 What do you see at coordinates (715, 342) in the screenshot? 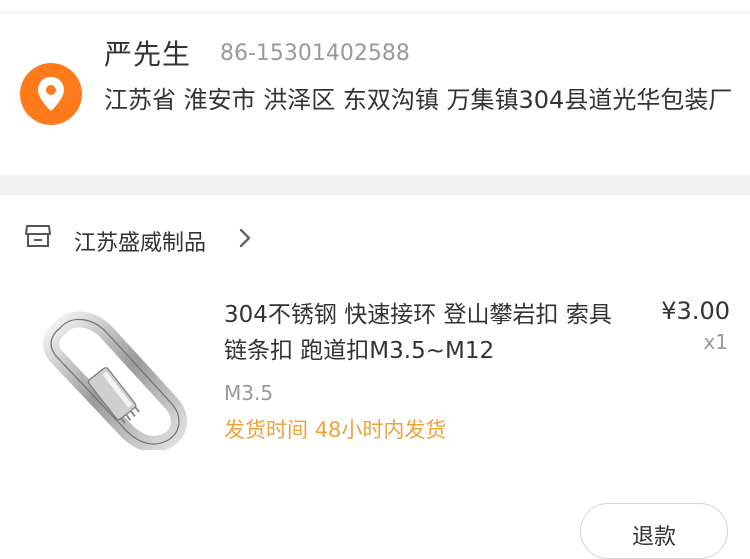
I see `product-quantity: x1` at bounding box center [715, 342].